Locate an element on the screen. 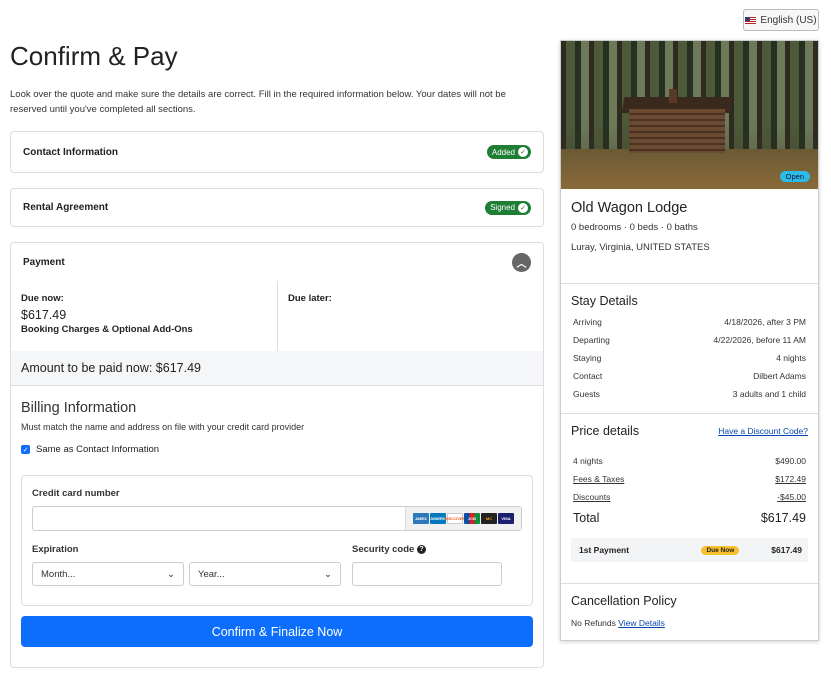 Image resolution: width=831 pixels, height=676 pixels. price-row-fees-taxes: Fees & Taxes $172.49 is located at coordinates (689, 479).